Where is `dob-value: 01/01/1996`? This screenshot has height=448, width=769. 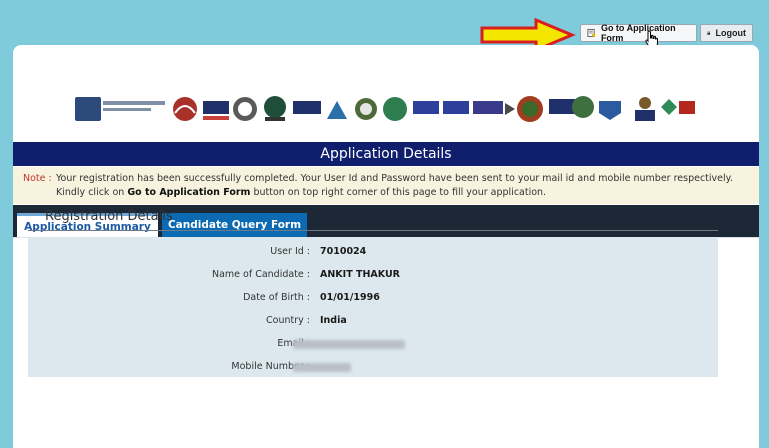
dob-value: 01/01/1996 is located at coordinates (350, 297).